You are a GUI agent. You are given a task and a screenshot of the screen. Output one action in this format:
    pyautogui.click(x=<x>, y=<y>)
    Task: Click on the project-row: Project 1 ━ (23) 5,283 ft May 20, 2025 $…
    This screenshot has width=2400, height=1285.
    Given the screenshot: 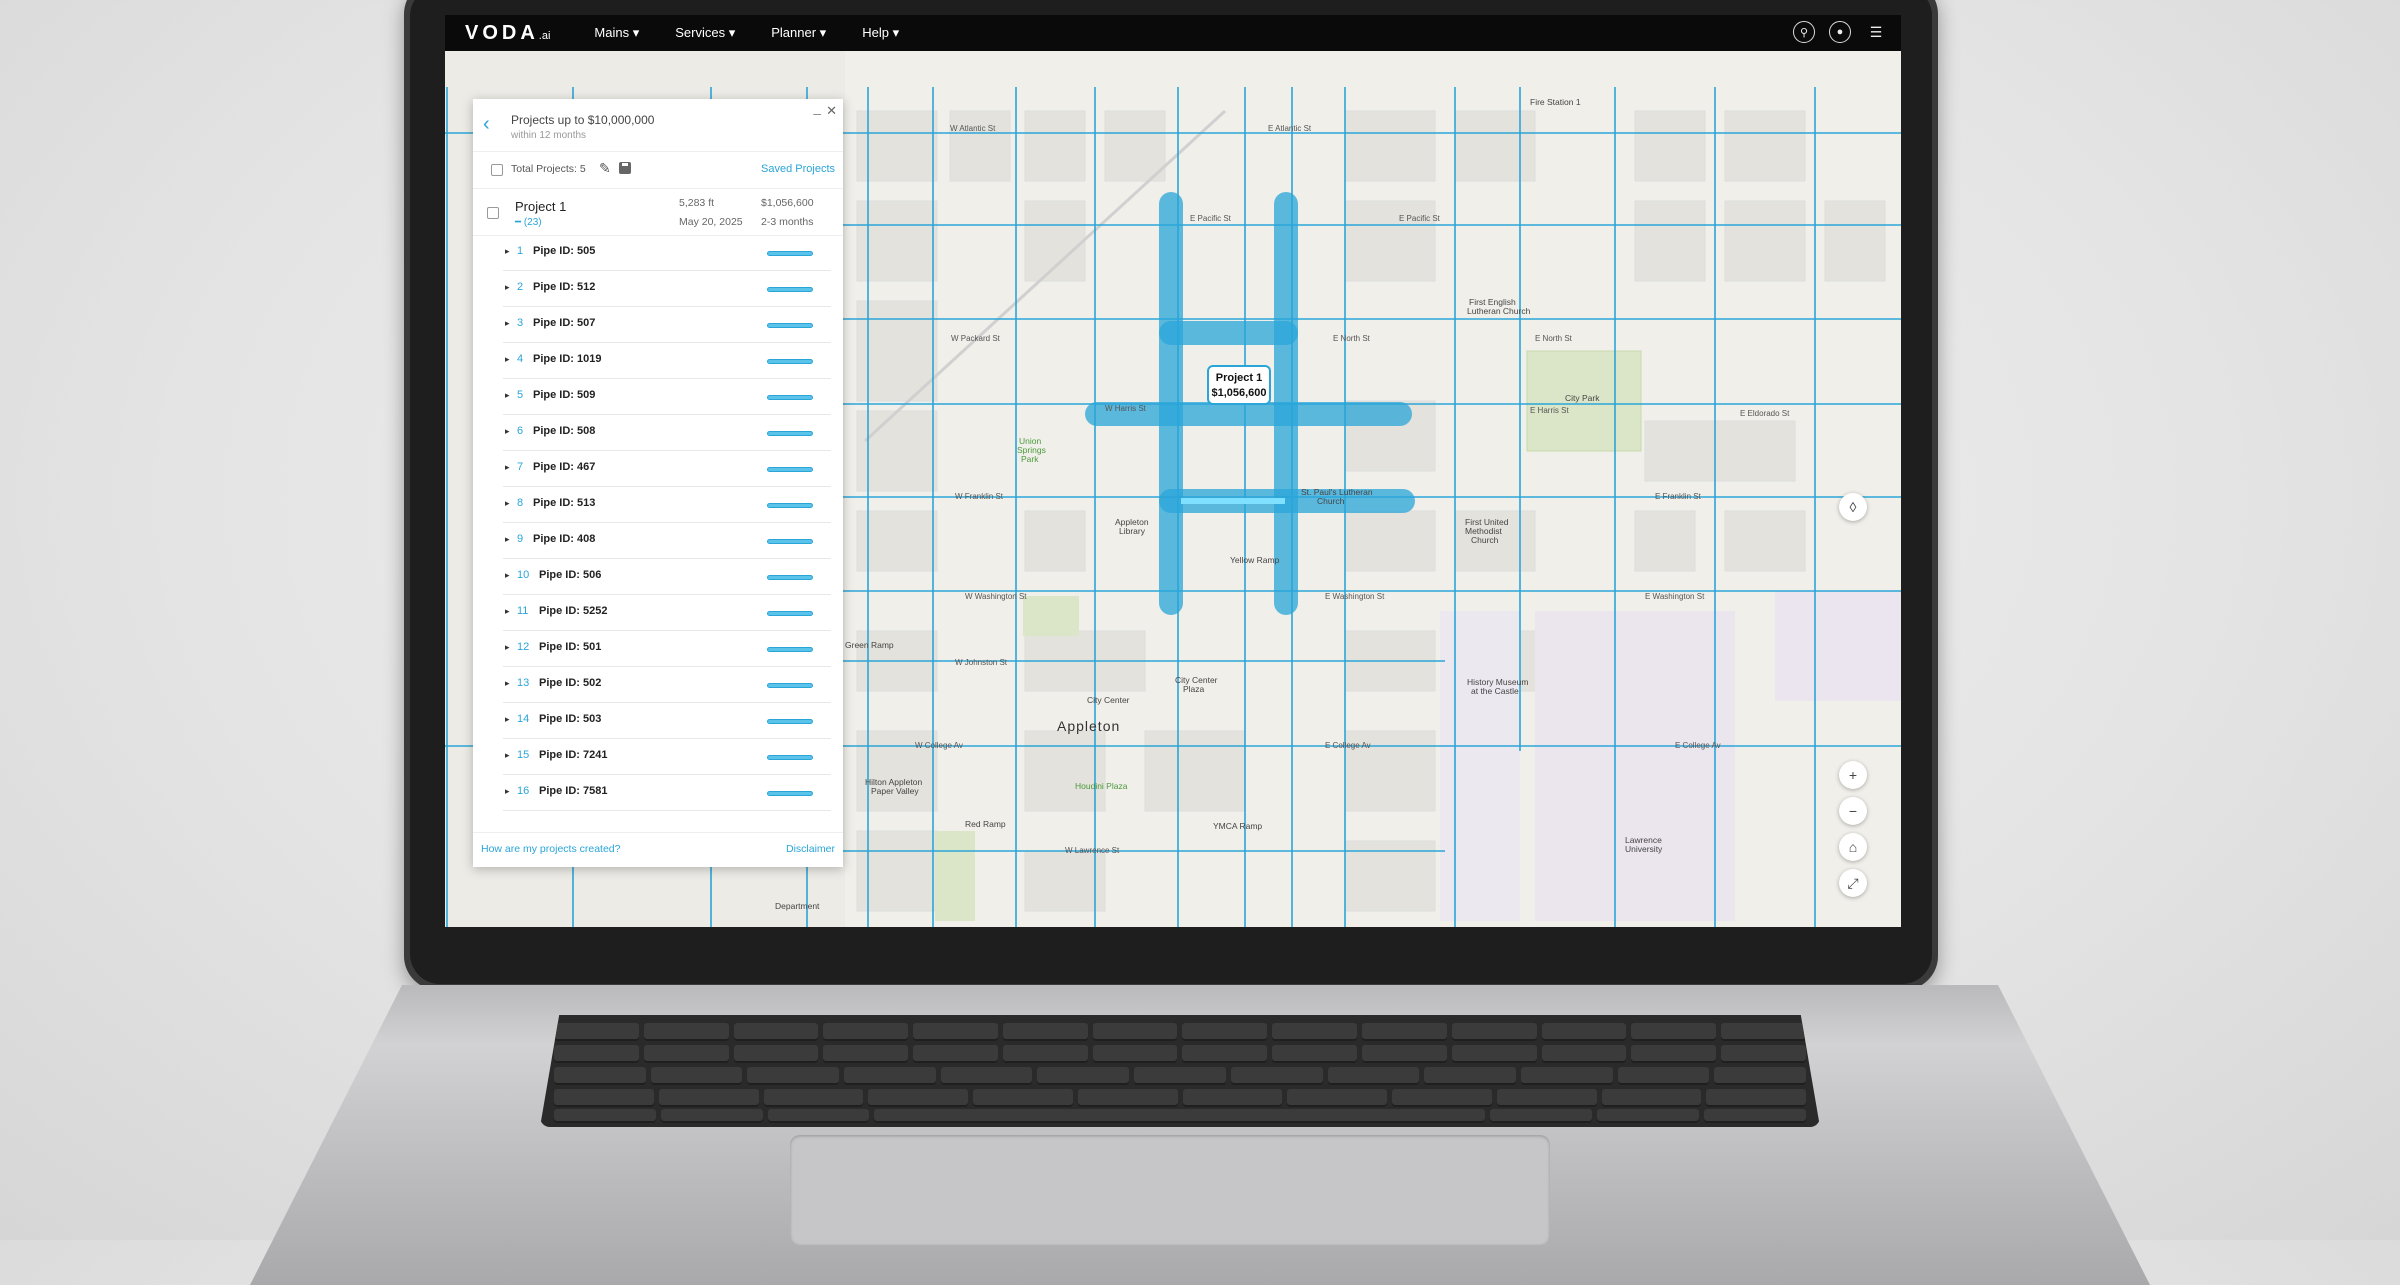 What is the action you would take?
    pyautogui.click(x=658, y=212)
    